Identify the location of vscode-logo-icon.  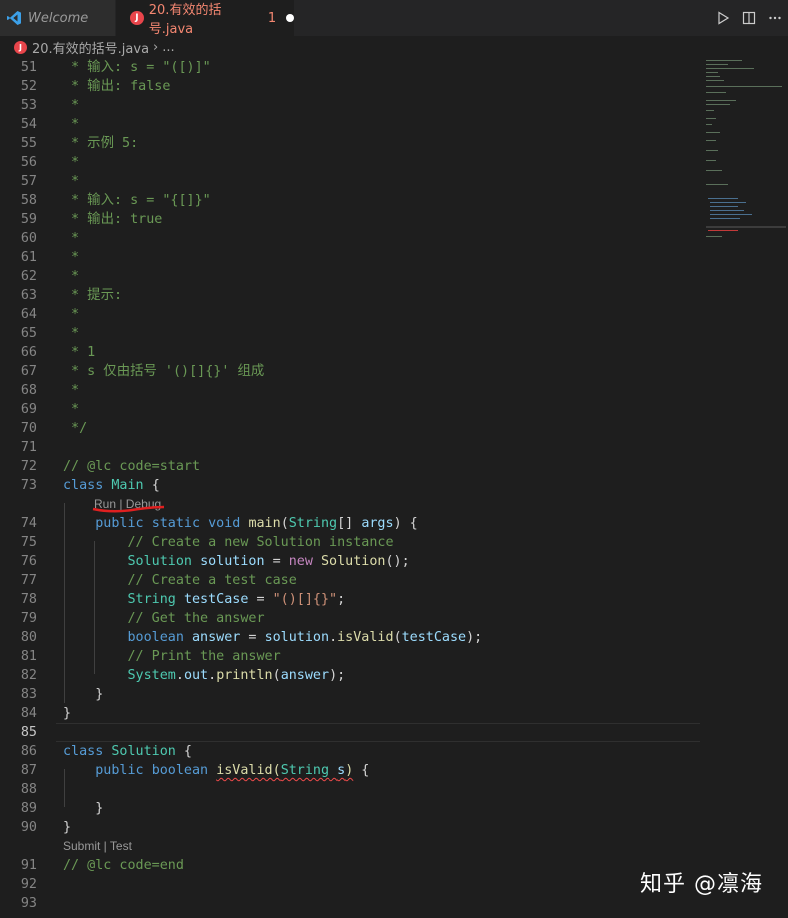
(14, 18).